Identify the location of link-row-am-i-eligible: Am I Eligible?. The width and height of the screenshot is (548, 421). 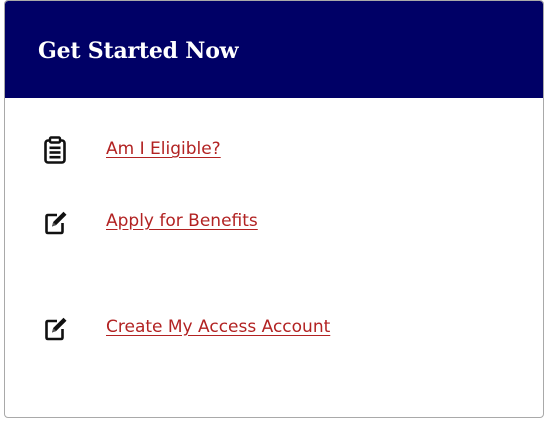
(155, 152).